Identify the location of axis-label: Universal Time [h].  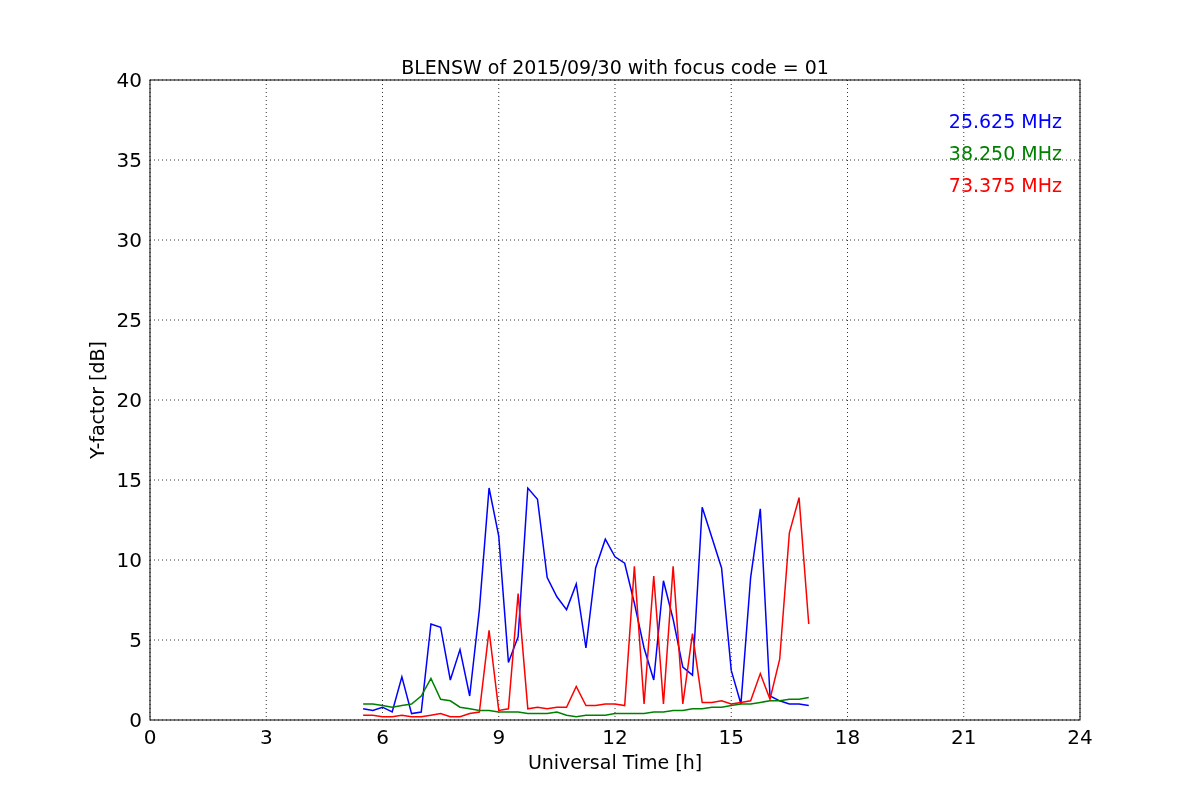
(615, 762).